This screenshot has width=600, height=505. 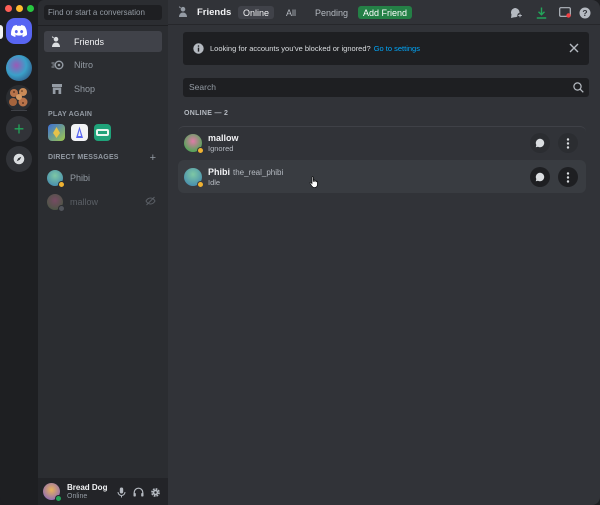 I want to click on close-icon, so click(x=574, y=48).